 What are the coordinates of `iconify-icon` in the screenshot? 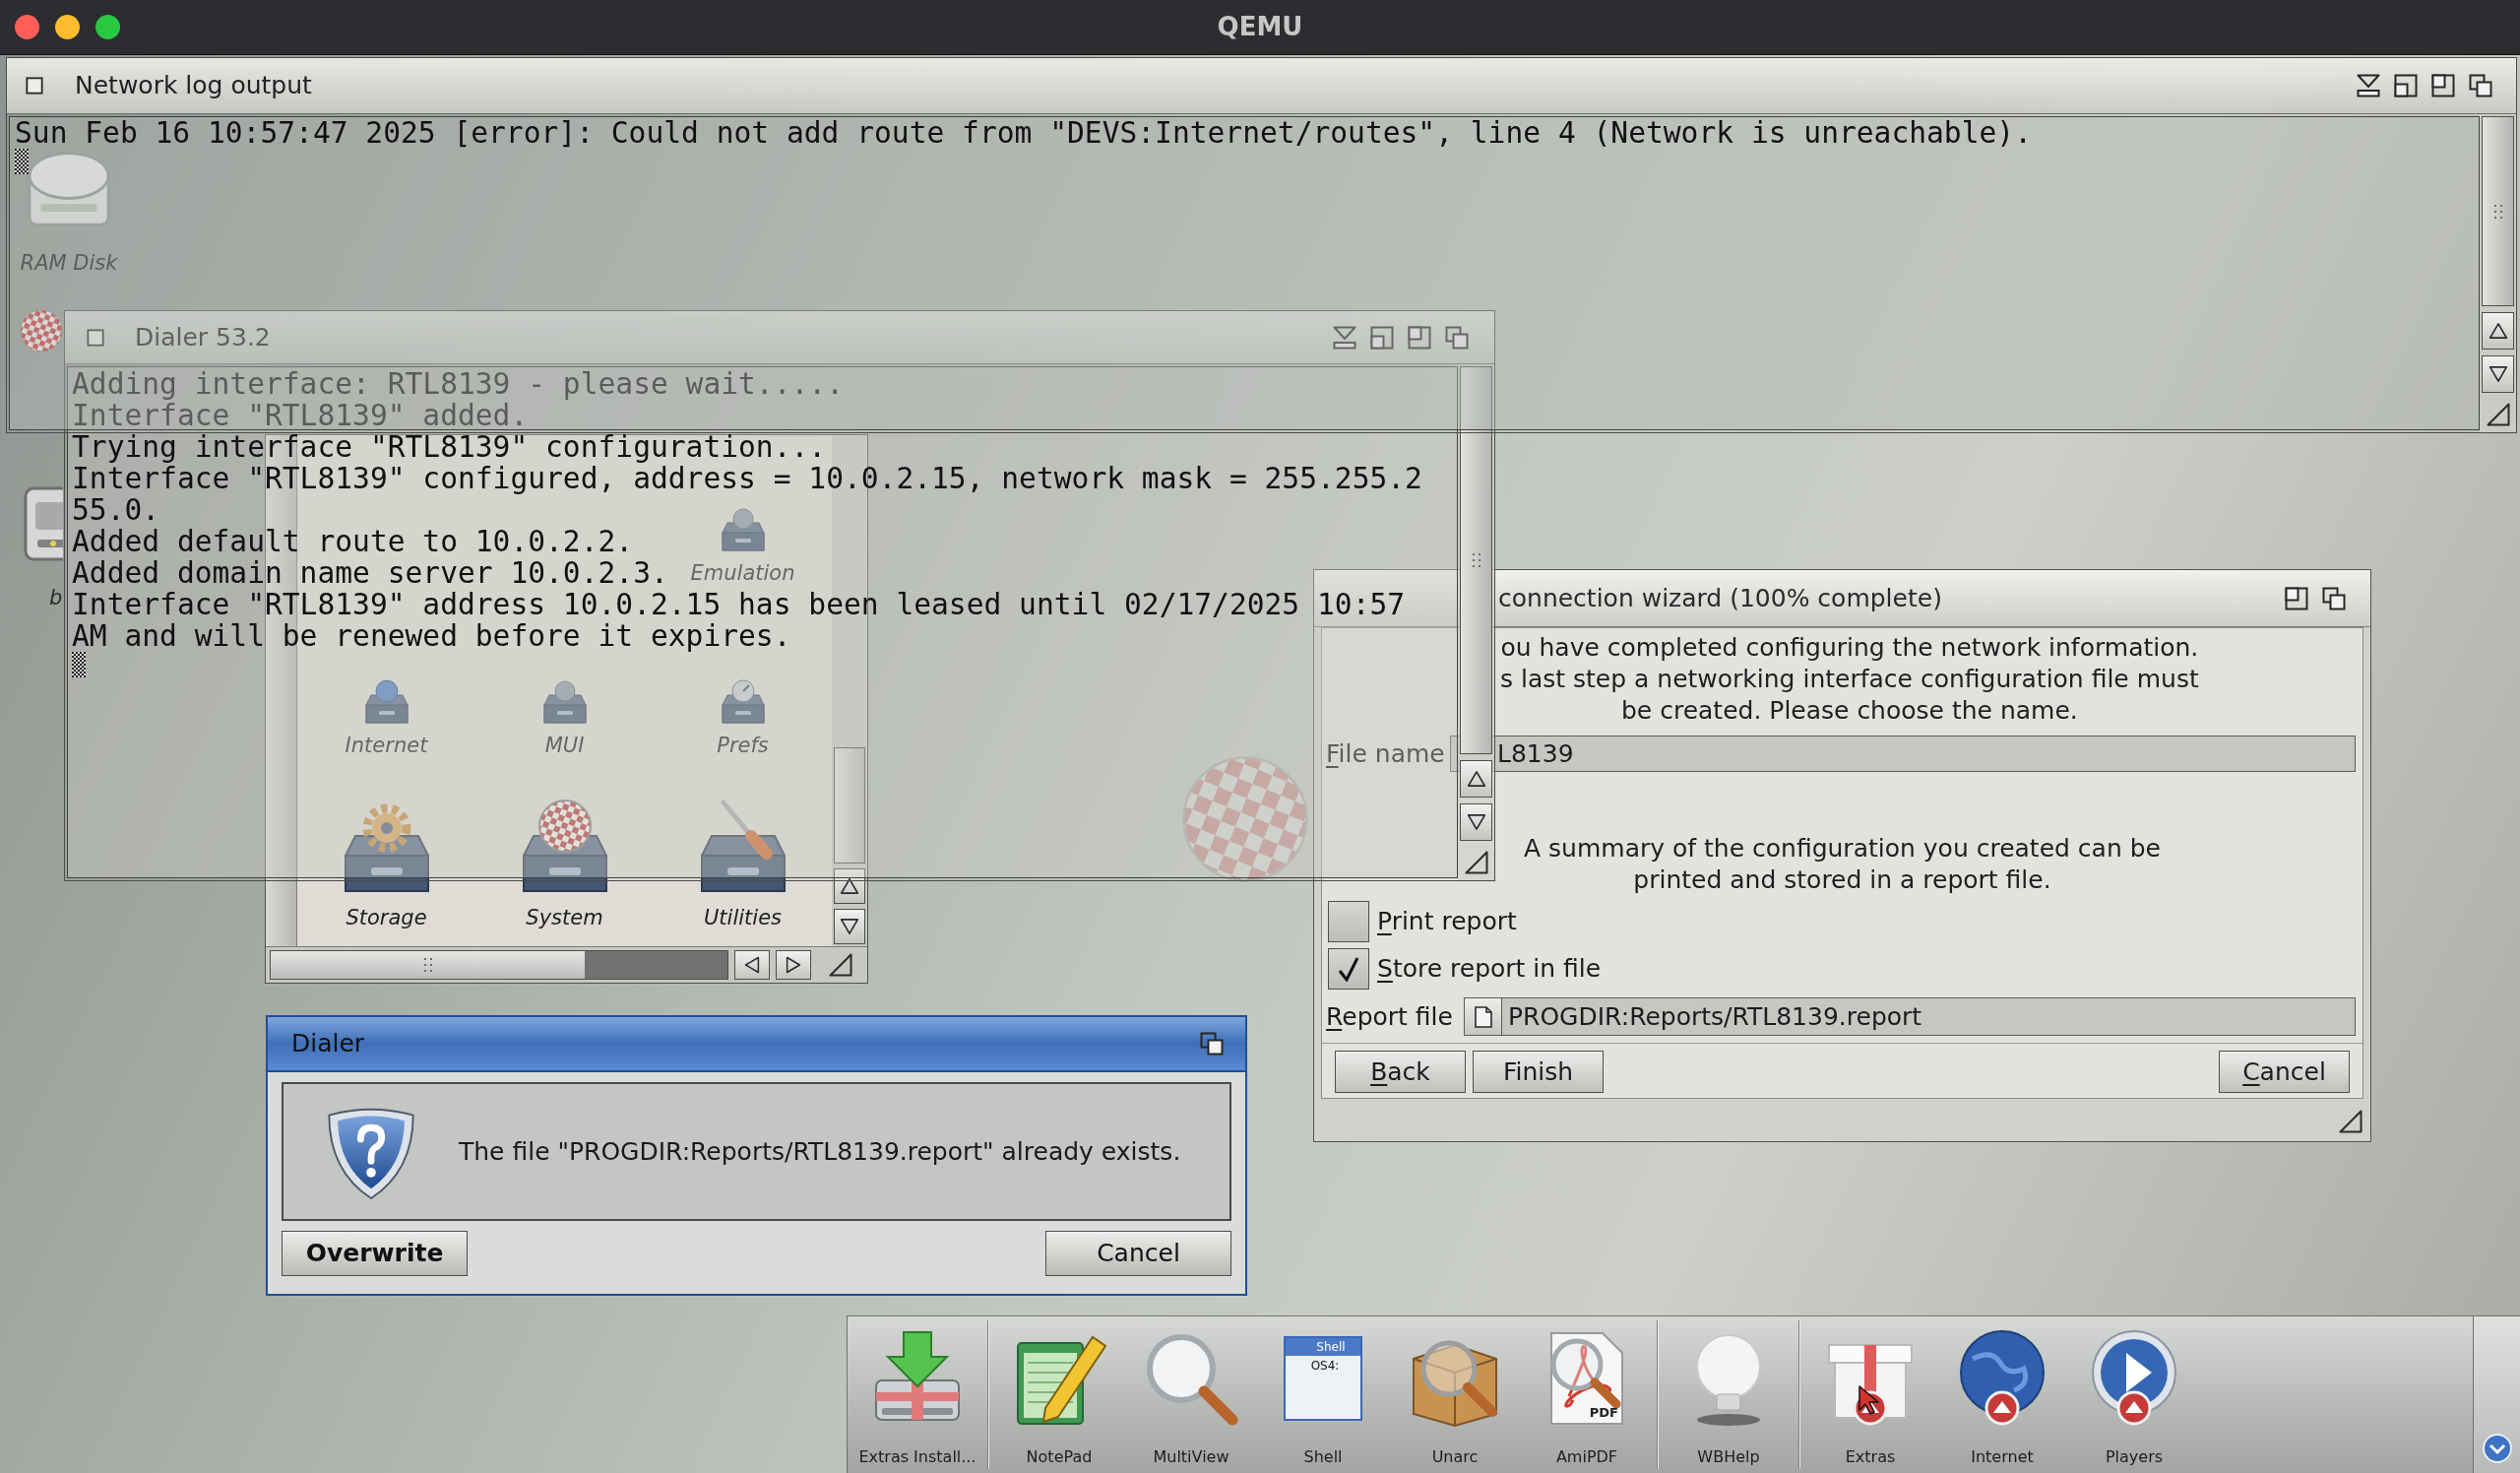 It's located at (2368, 85).